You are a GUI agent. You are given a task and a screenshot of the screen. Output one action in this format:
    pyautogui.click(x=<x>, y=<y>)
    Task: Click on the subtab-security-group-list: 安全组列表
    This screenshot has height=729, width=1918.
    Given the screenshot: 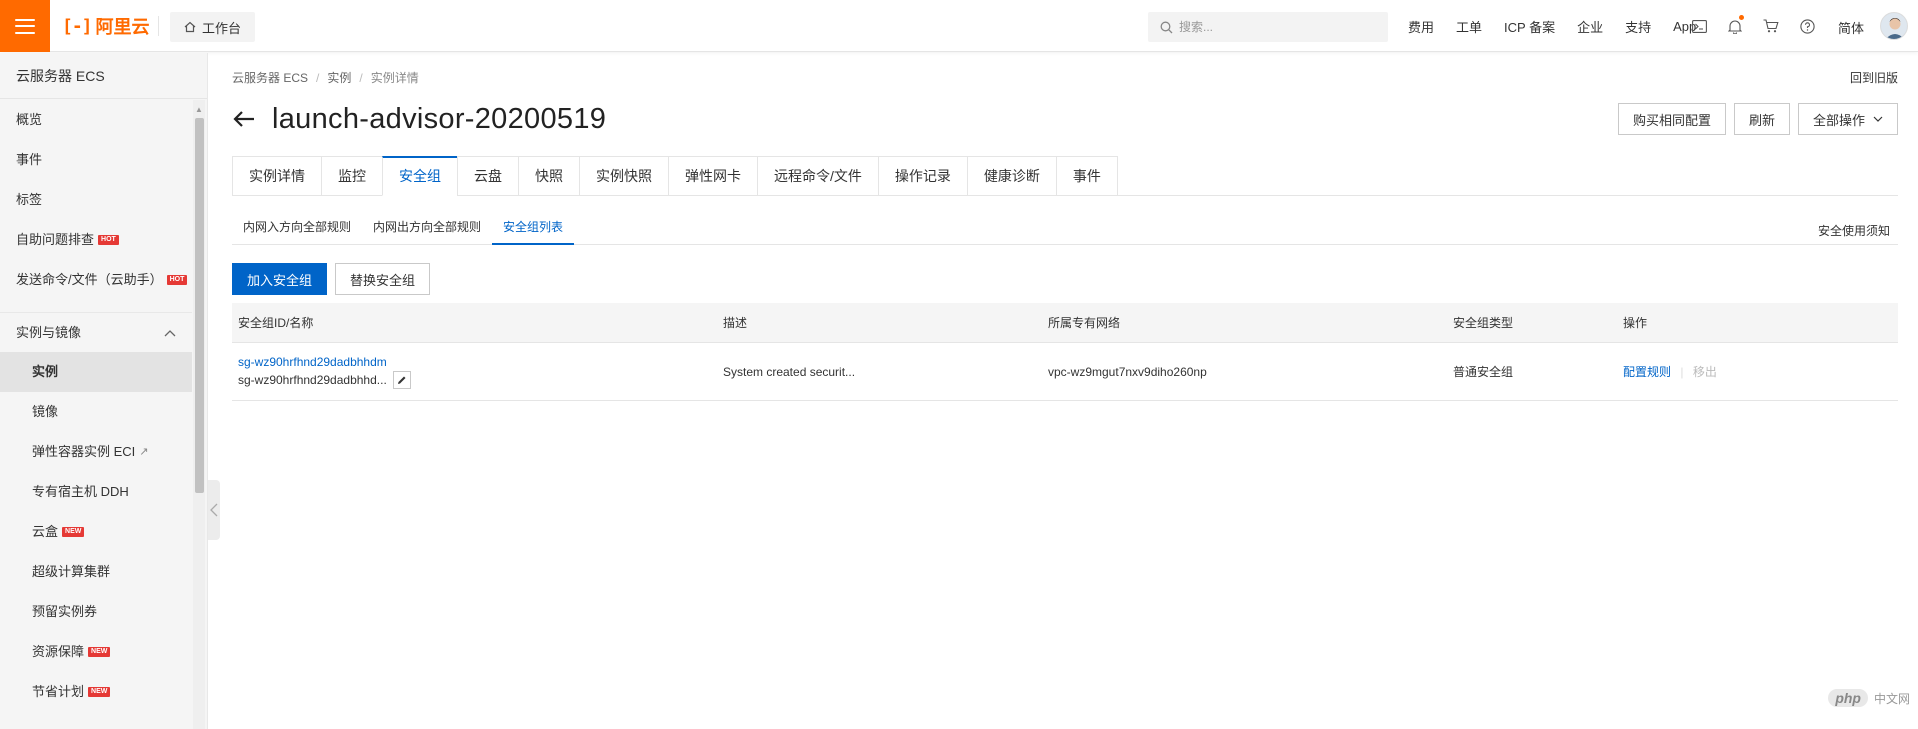 What is the action you would take?
    pyautogui.click(x=533, y=228)
    